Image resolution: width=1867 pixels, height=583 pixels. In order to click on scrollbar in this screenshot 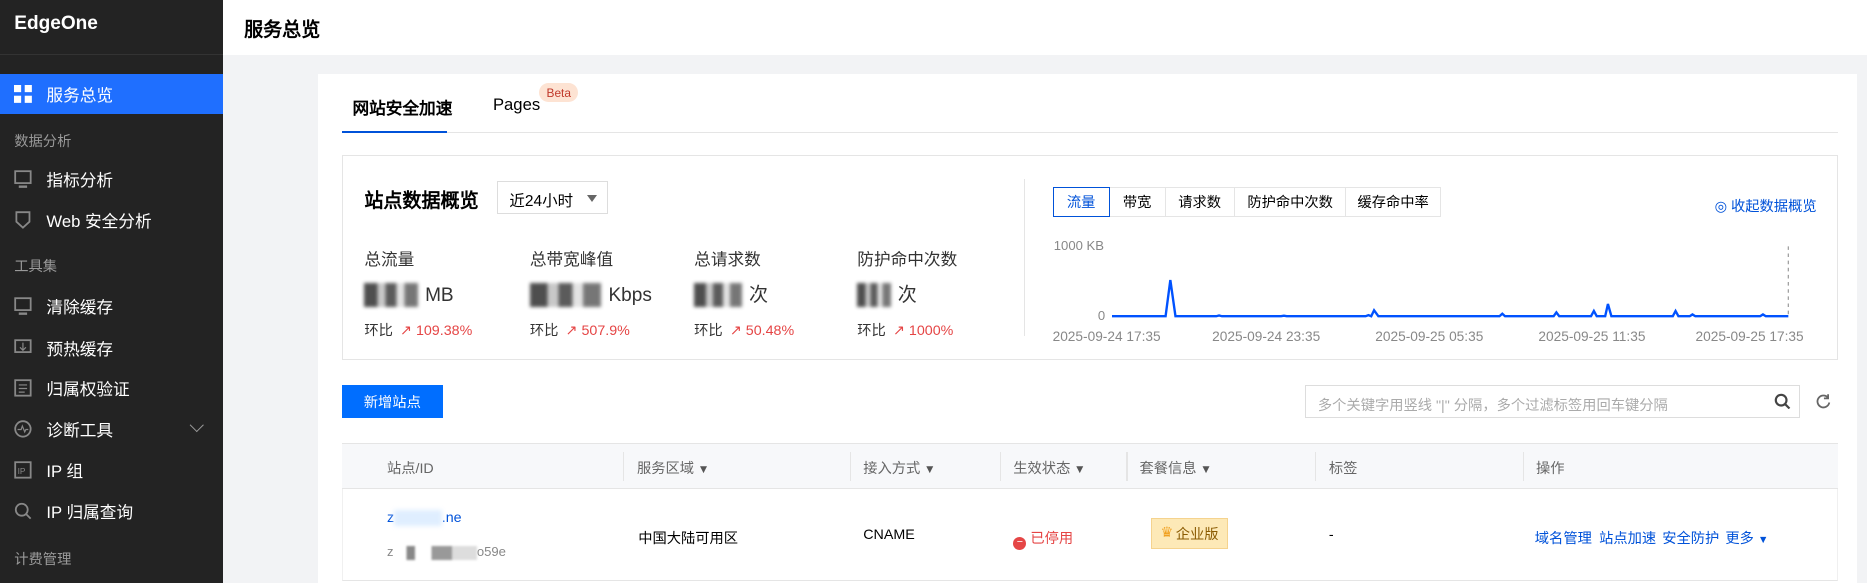, I will do `click(1862, 318)`.